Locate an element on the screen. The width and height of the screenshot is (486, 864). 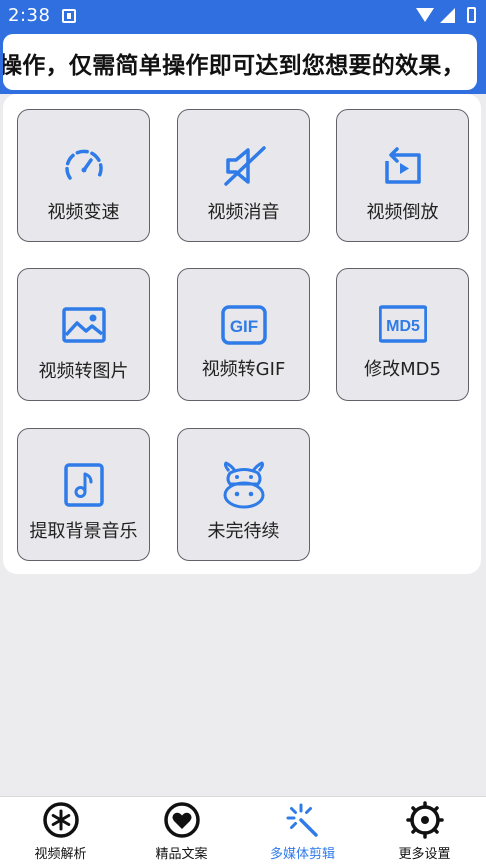
nav-video-parse: 视频解析 is located at coordinates (60, 830).